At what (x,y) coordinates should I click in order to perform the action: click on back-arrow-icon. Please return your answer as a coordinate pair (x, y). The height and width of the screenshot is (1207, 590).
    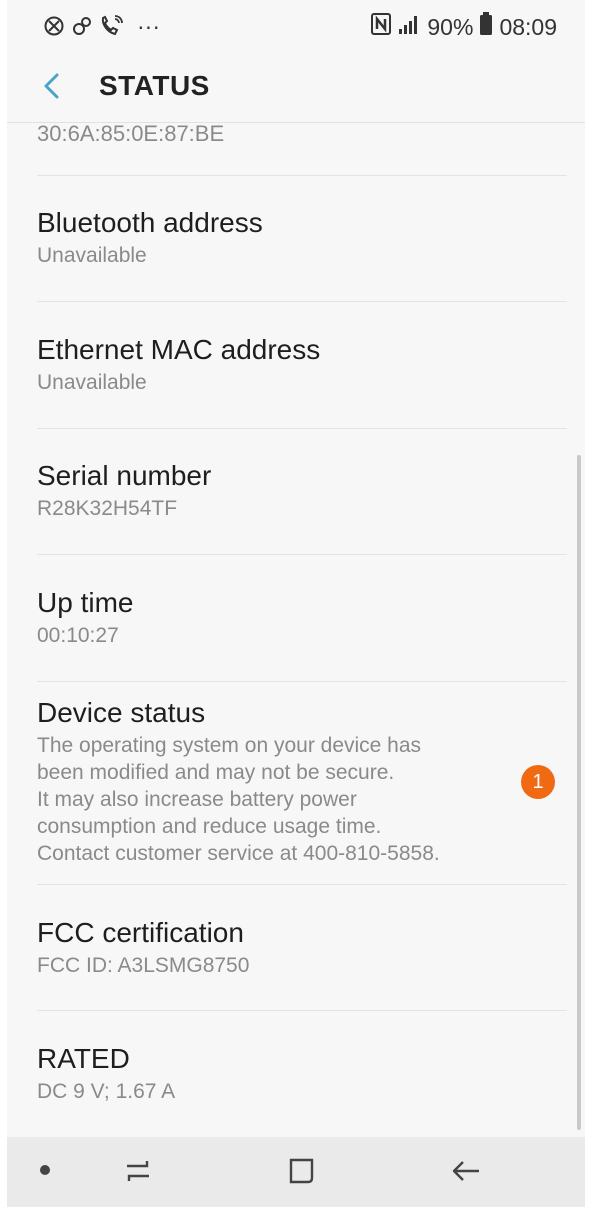
    Looking at the image, I should click on (51, 86).